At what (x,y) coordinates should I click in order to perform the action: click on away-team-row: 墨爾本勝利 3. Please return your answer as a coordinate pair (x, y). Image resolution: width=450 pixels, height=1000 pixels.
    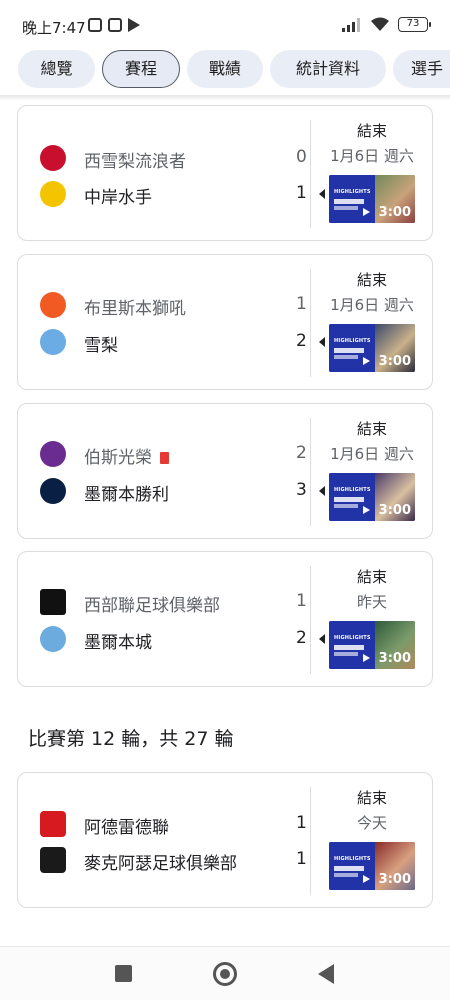
    Looking at the image, I should click on (180, 491).